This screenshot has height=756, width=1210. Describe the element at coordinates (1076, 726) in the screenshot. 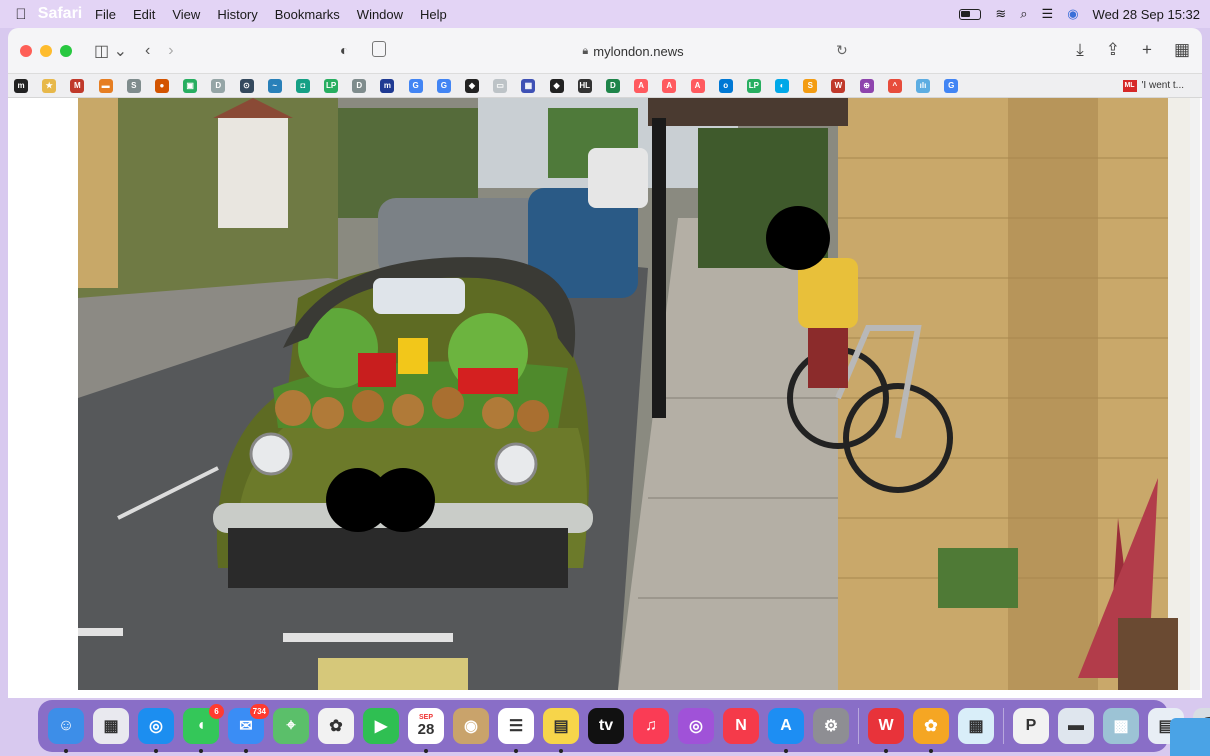

I see `dock-doc1-icon: ▬` at that location.